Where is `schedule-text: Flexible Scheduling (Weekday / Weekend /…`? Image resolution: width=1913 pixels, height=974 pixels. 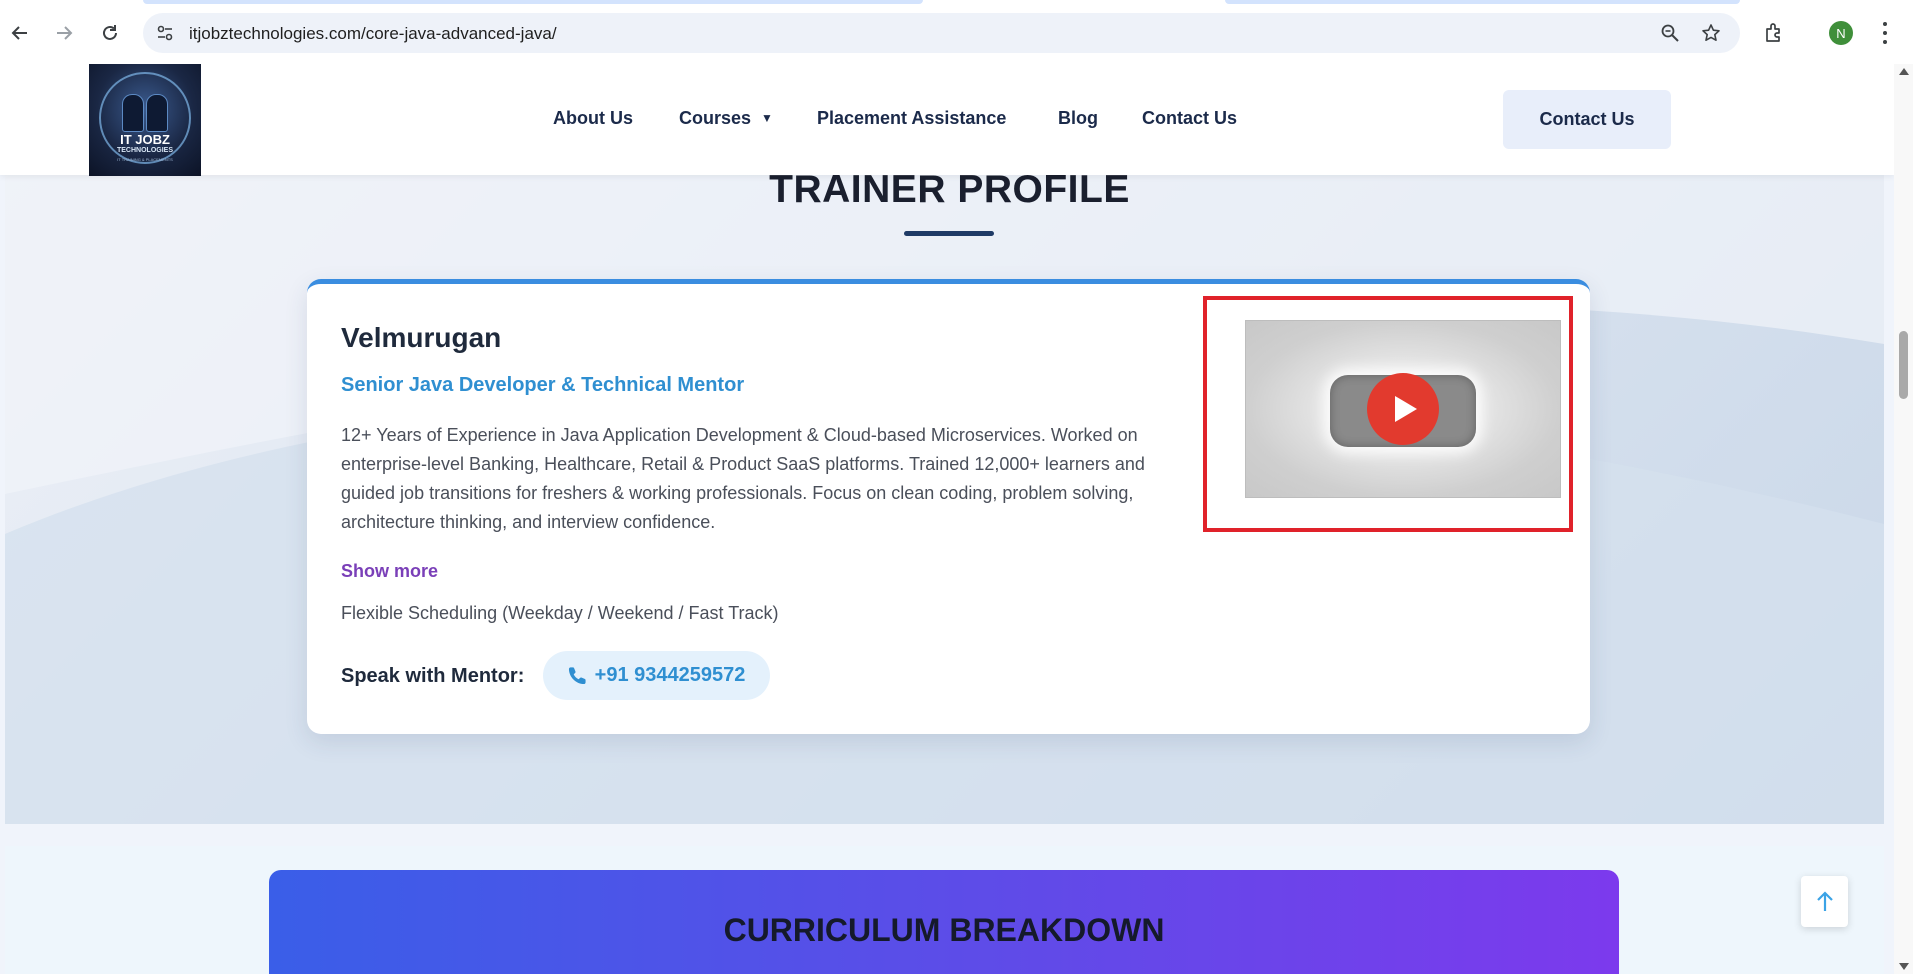
schedule-text: Flexible Scheduling (Weekday / Weekend /… is located at coordinates (560, 613).